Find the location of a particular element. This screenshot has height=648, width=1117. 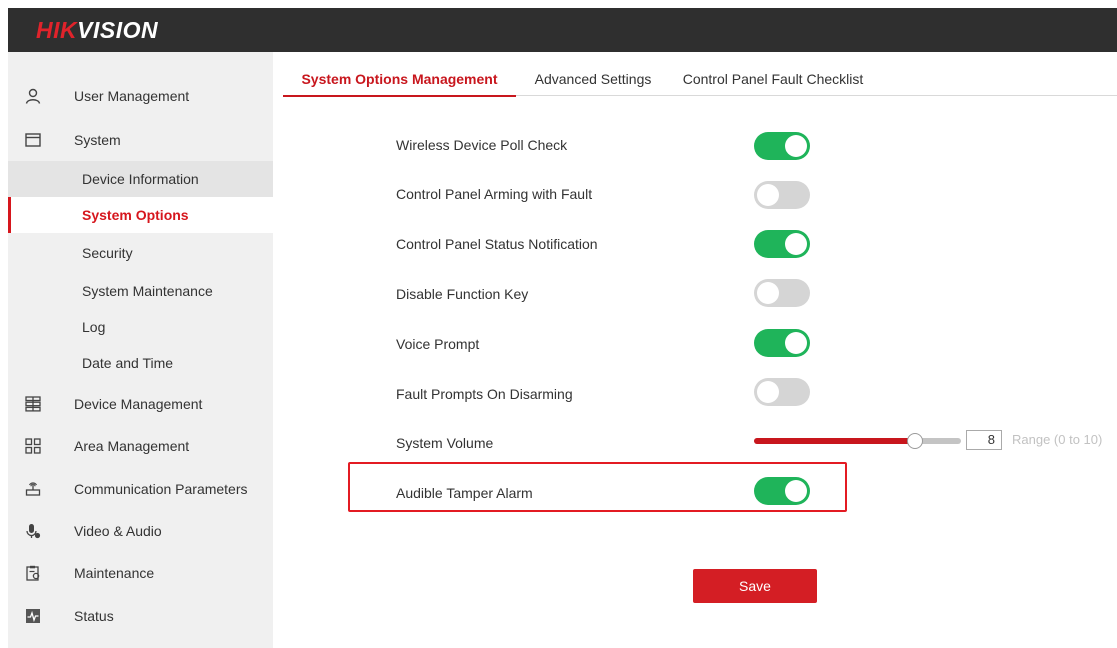

sidebar-subitem-system-options: System Options is located at coordinates (140, 215).